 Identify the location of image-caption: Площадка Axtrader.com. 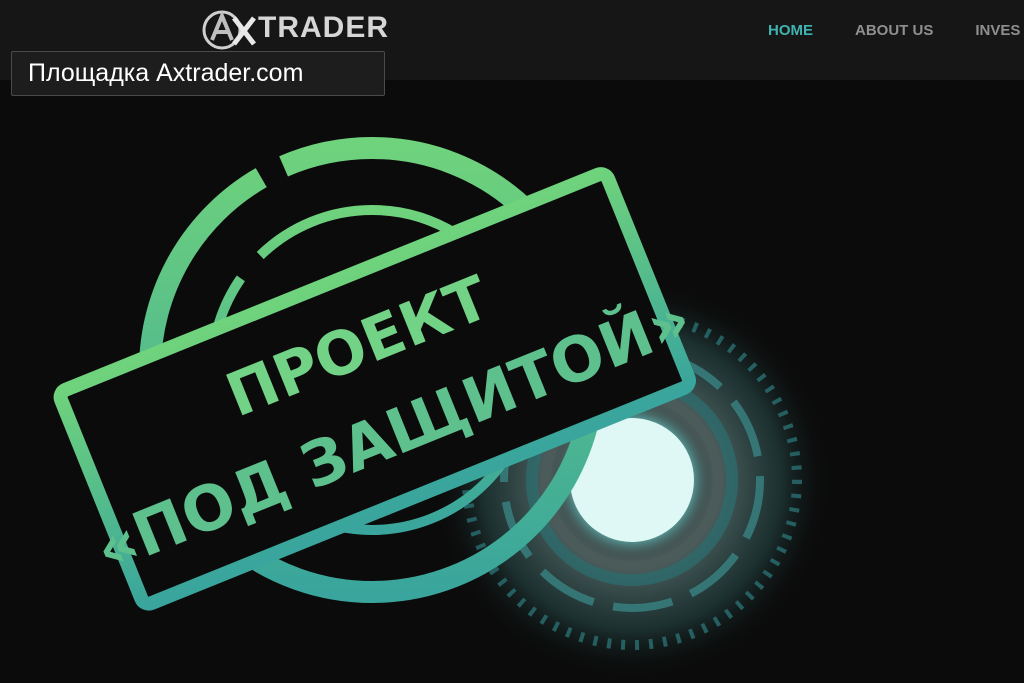
(198, 73).